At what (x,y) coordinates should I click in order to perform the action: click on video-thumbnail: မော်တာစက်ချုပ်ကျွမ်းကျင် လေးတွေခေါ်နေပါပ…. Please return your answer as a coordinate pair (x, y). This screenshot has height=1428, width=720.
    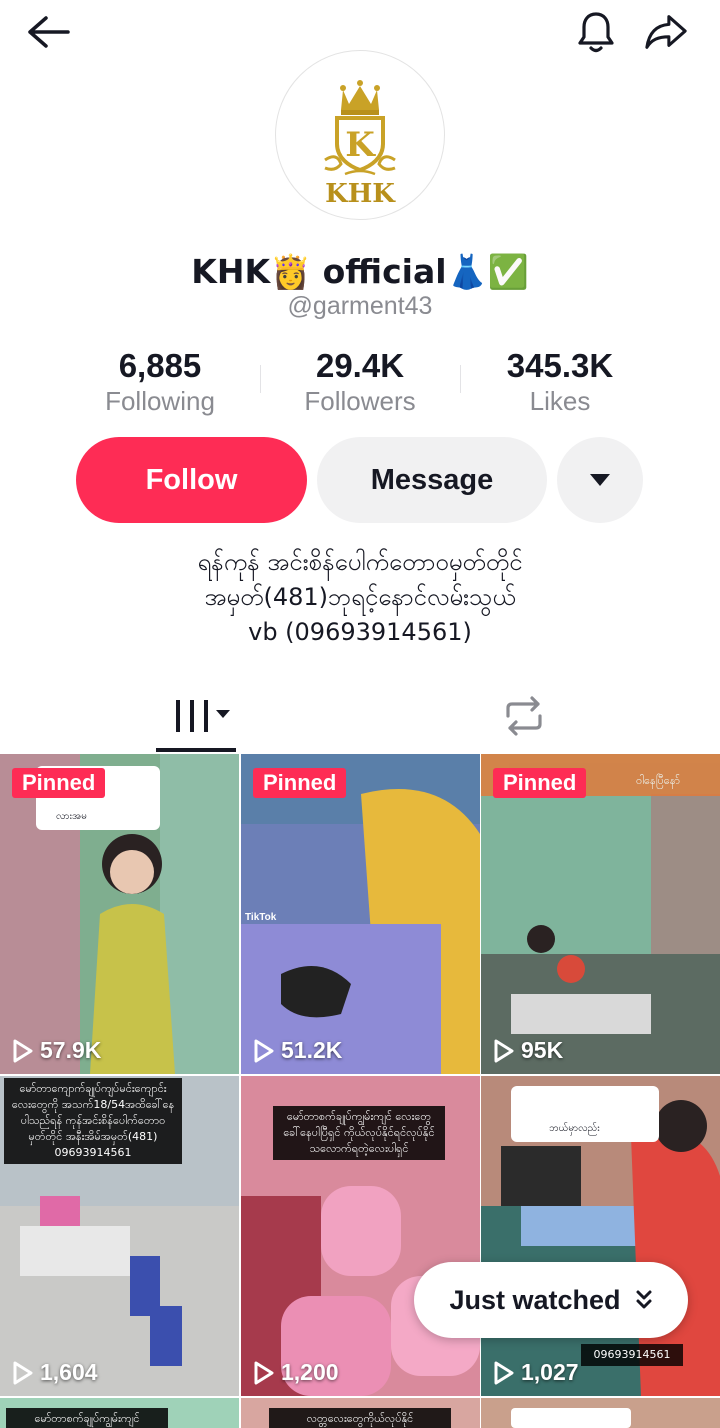
    Looking at the image, I should click on (360, 1236).